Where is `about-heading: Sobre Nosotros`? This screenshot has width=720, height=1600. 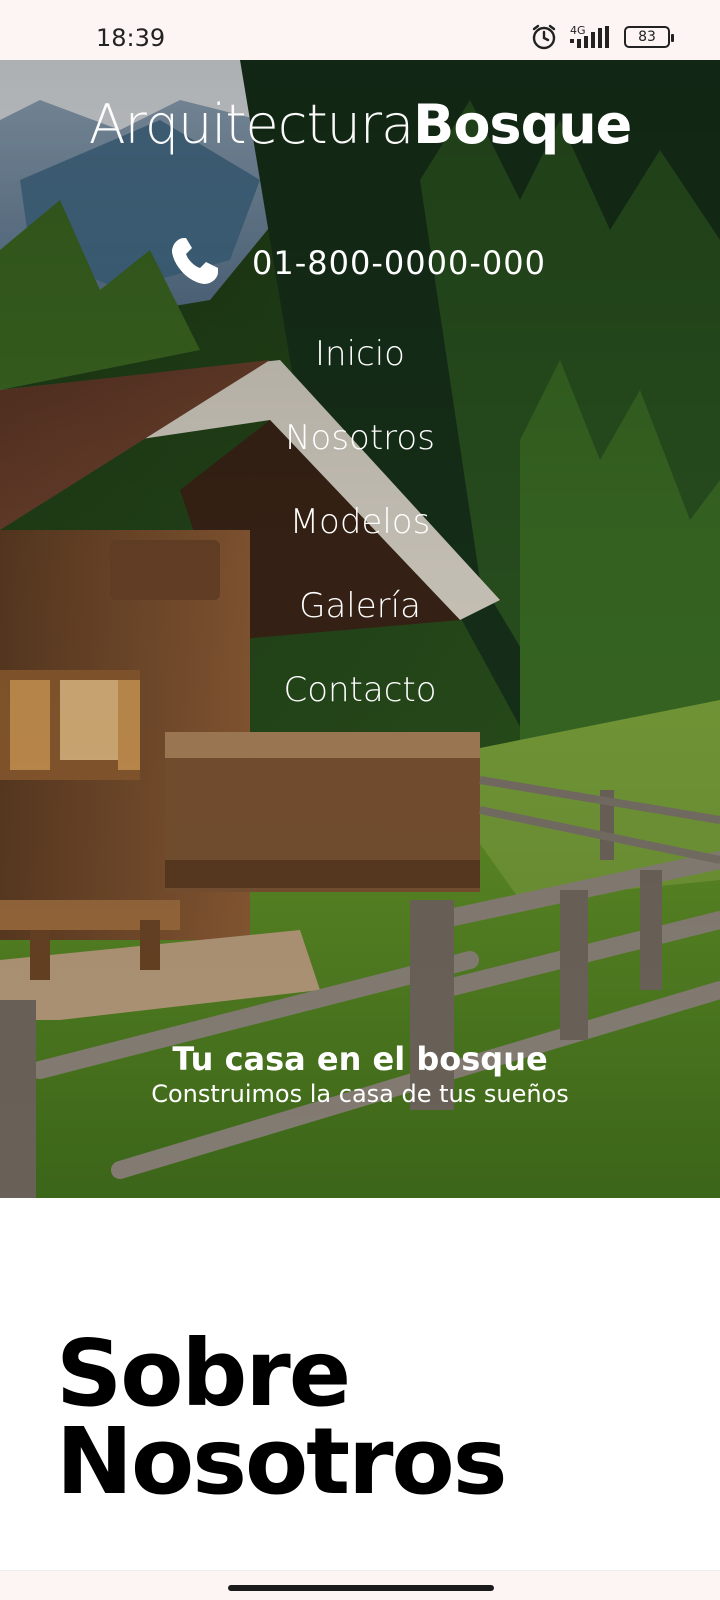
about-heading: Sobre Nosotros is located at coordinates (281, 1418).